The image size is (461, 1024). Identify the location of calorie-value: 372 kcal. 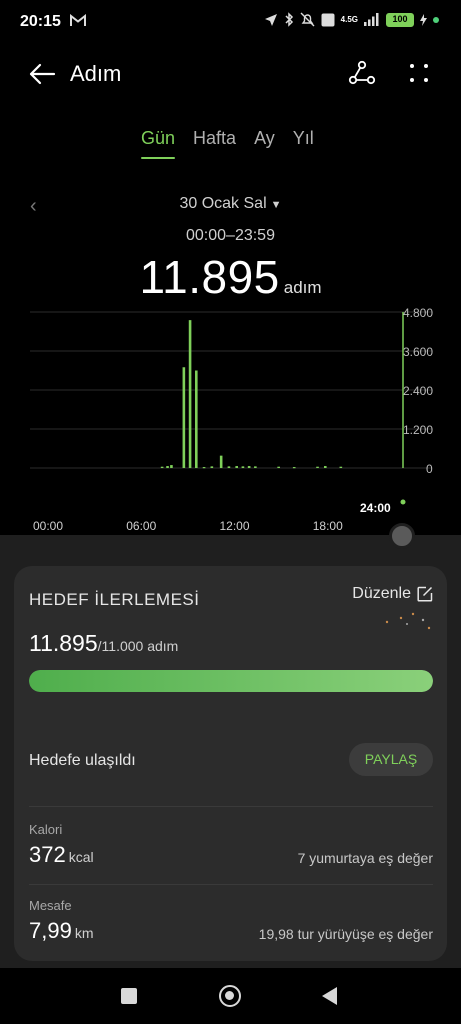
(61, 855).